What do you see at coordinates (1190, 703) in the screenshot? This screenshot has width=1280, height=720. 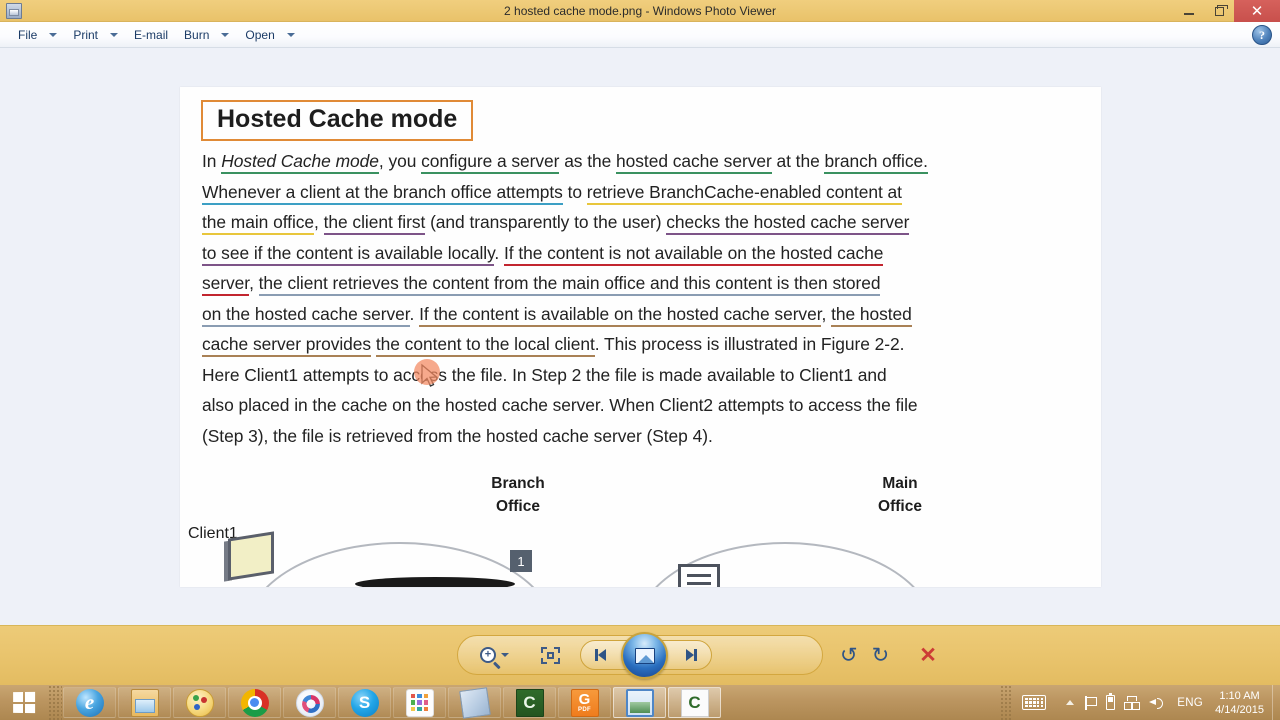 I see `language-indicator: ENG` at bounding box center [1190, 703].